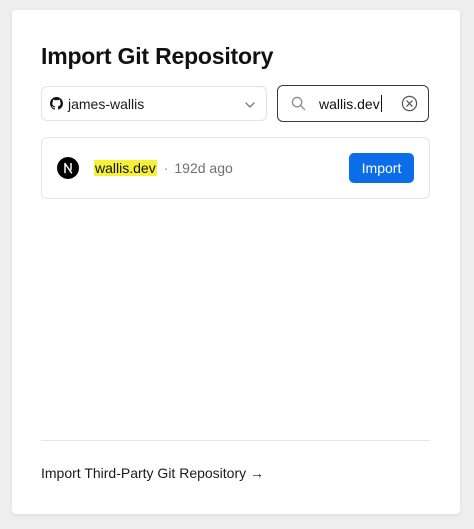 This screenshot has height=529, width=474. I want to click on list-item: wallis.dev · 192d ago Import, so click(235, 168).